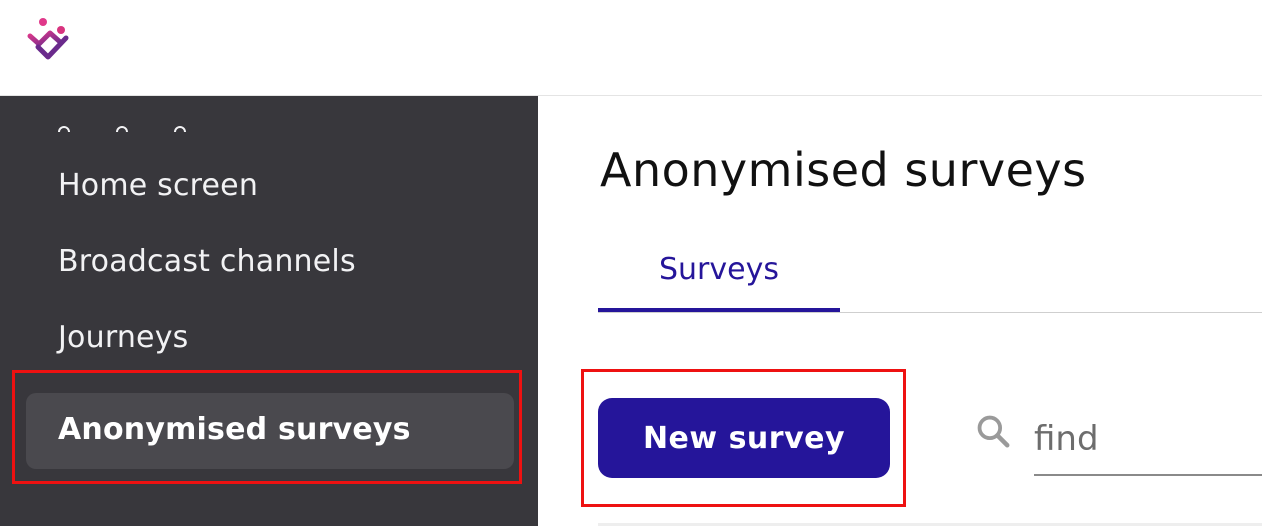  Describe the element at coordinates (744, 438) in the screenshot. I see `new-survey-button: New survey` at that location.